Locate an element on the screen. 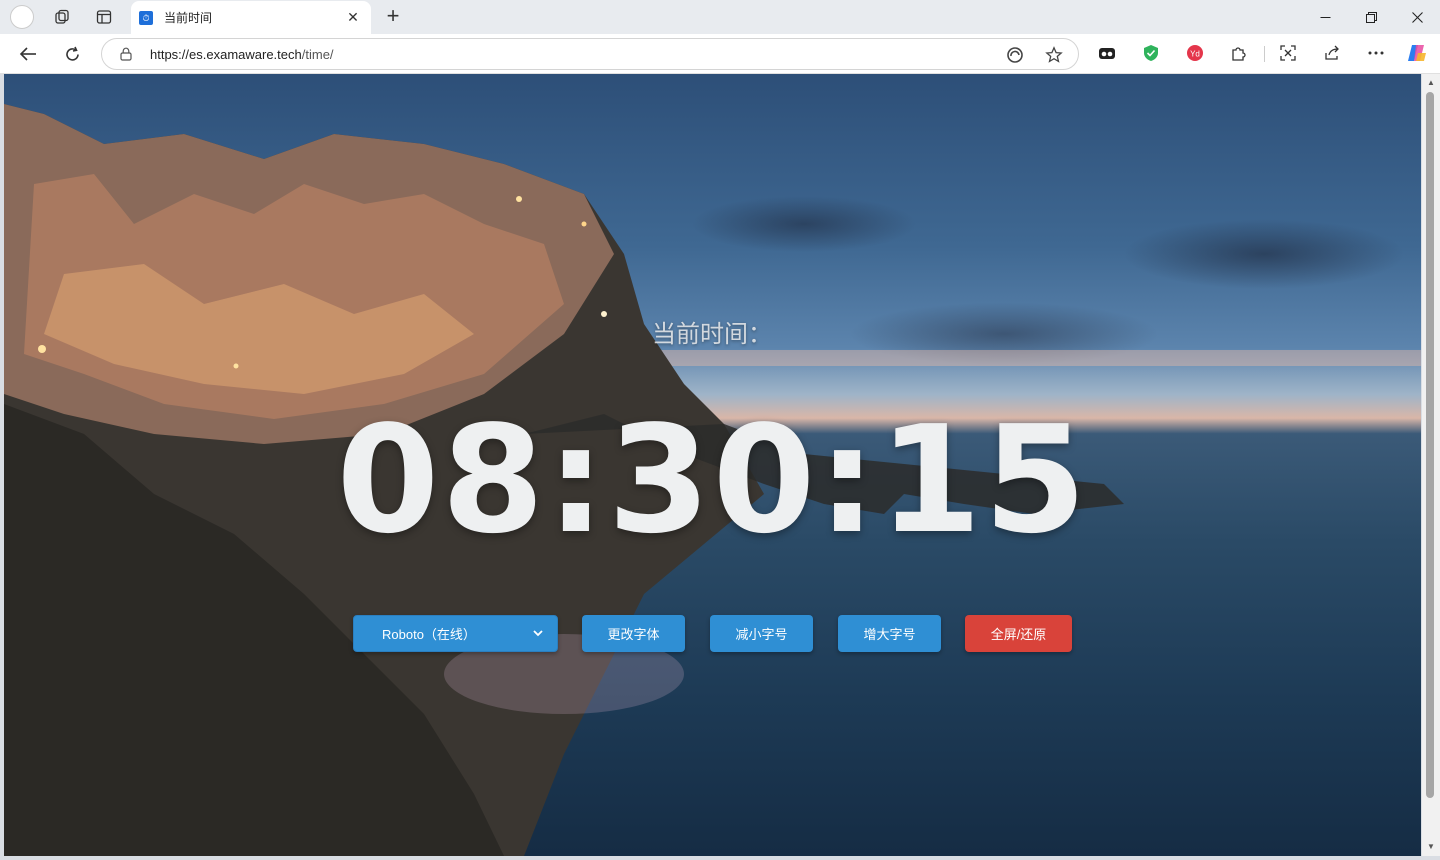 Image resolution: width=1440 pixels, height=860 pixels. puzzle-icon is located at coordinates (1239, 54).